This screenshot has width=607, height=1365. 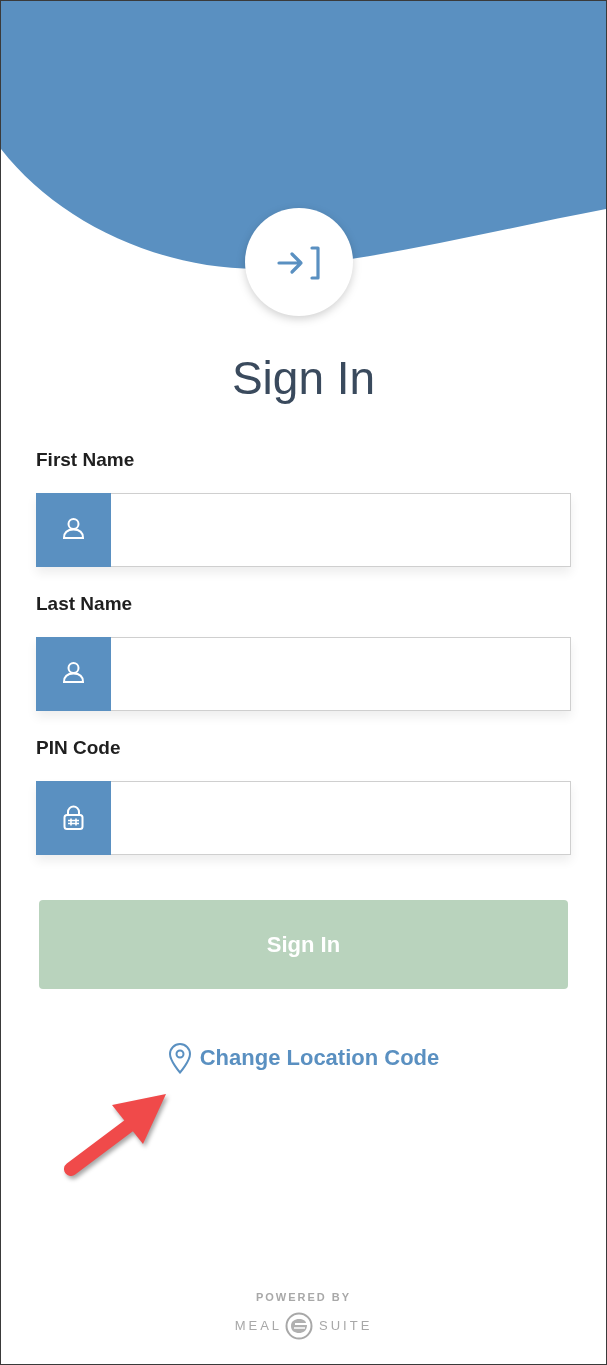 What do you see at coordinates (299, 1326) in the screenshot?
I see `brand-logo-icon` at bounding box center [299, 1326].